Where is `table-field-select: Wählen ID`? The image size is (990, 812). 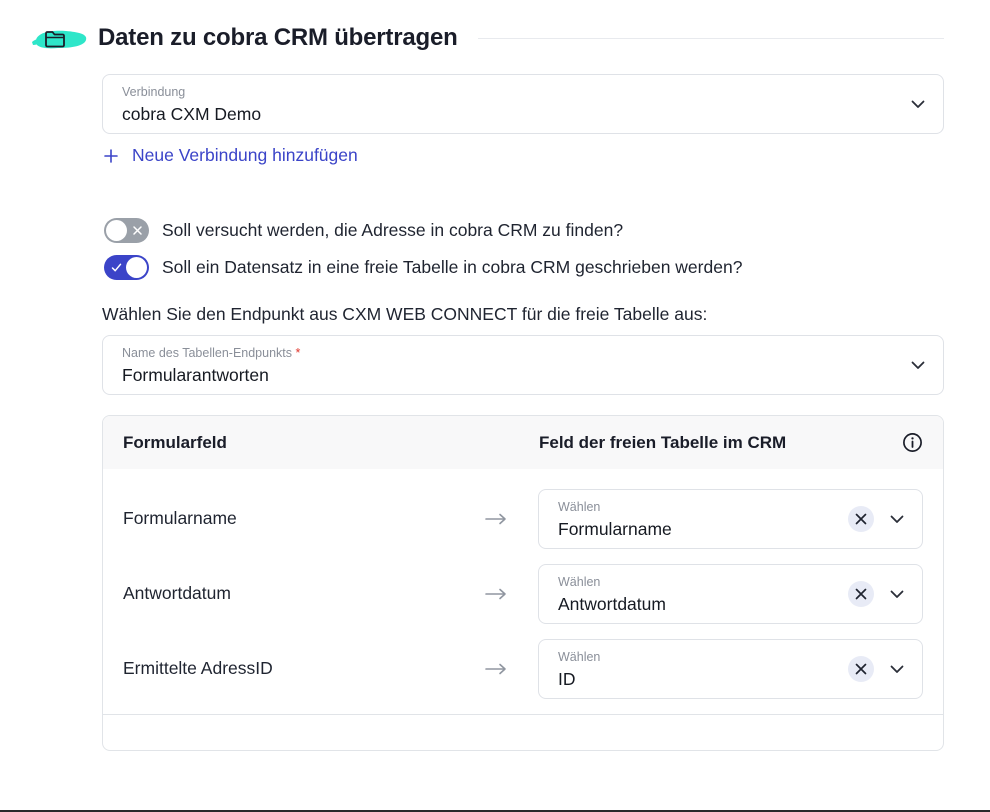 table-field-select: Wählen ID is located at coordinates (730, 669).